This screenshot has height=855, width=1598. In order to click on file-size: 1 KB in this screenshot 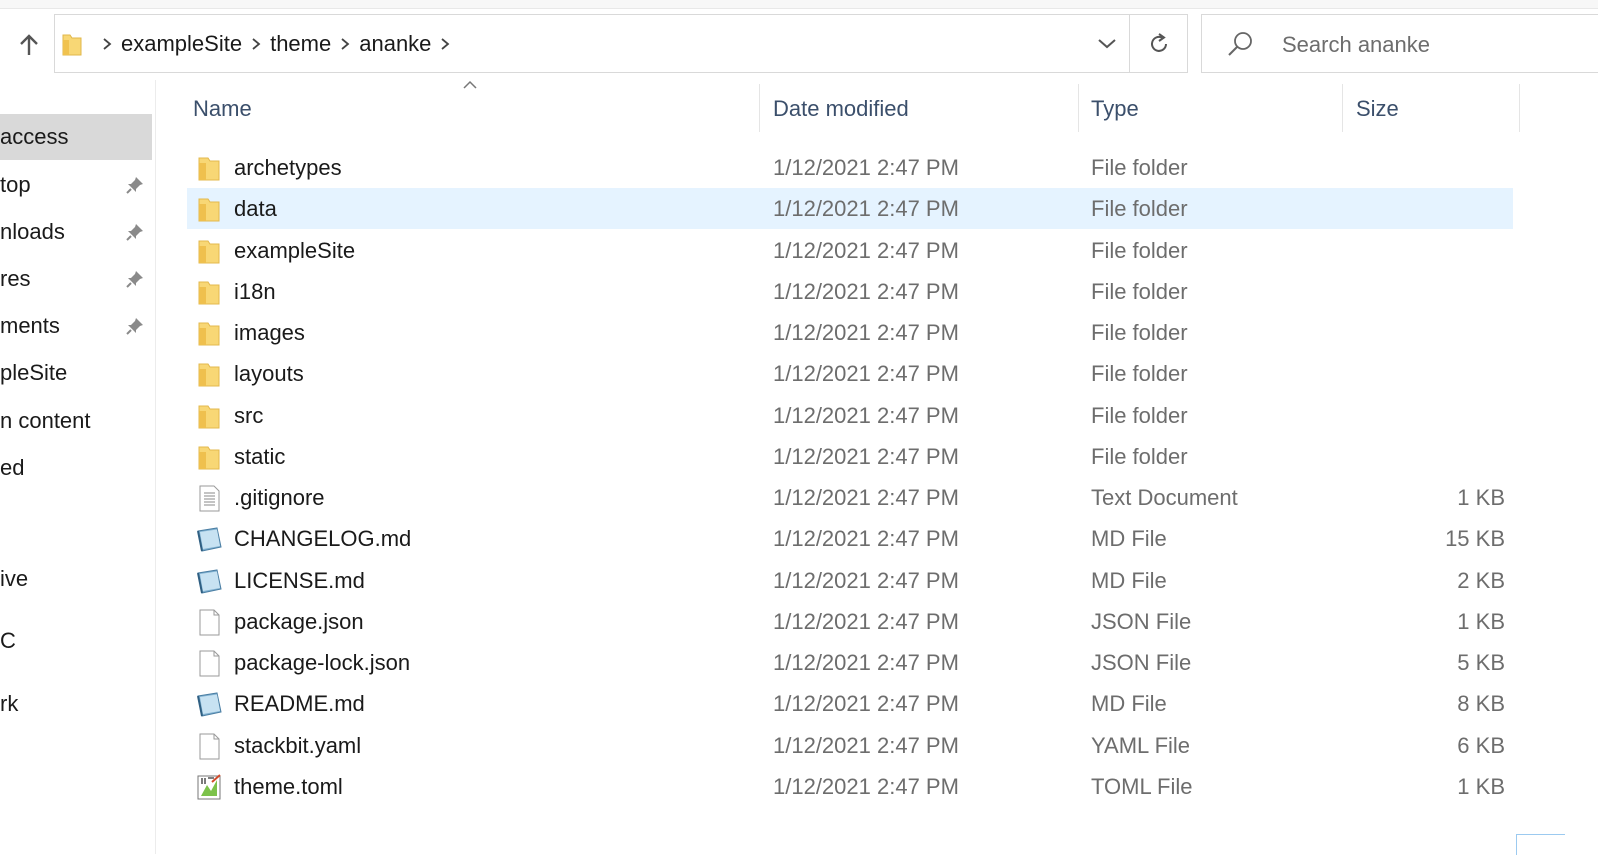, I will do `click(1481, 621)`.